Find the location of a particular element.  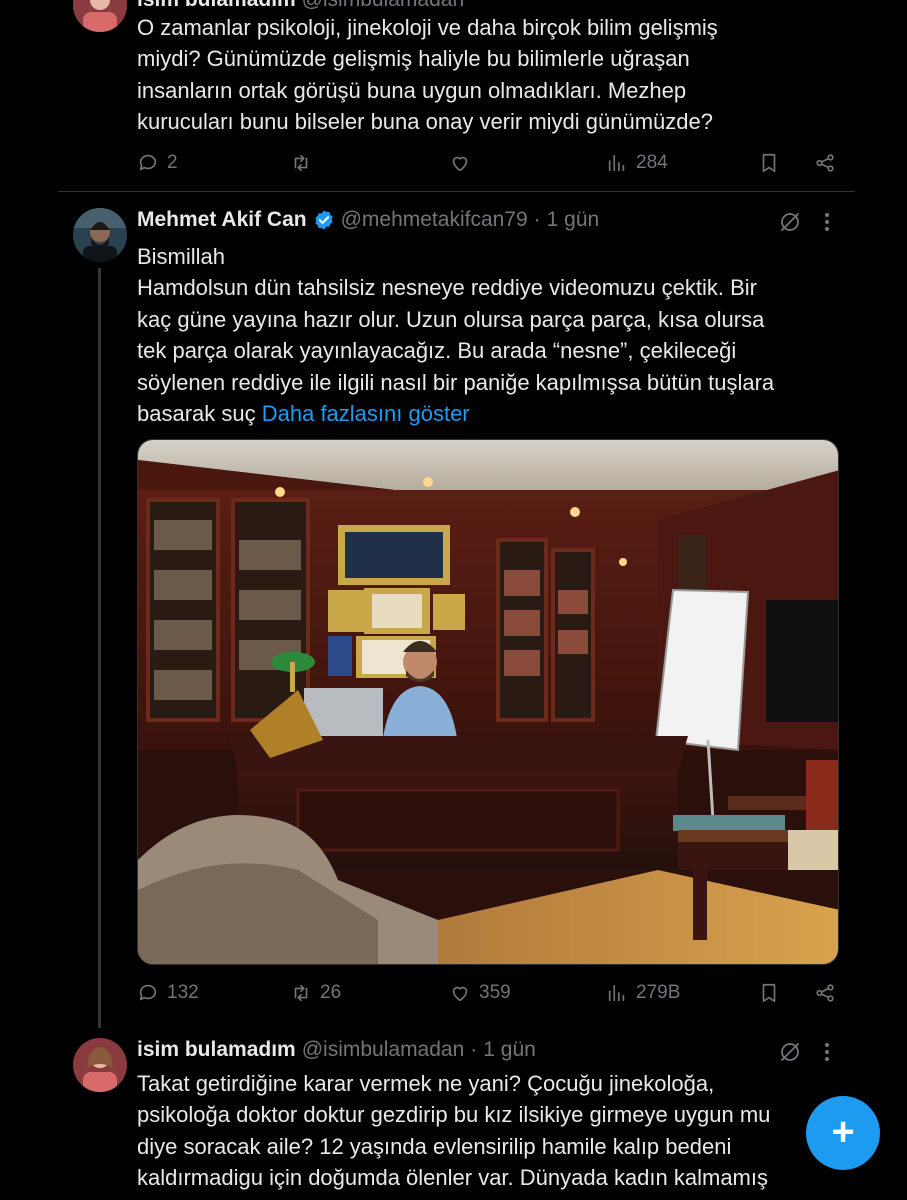

main-share-button is located at coordinates (825, 993).